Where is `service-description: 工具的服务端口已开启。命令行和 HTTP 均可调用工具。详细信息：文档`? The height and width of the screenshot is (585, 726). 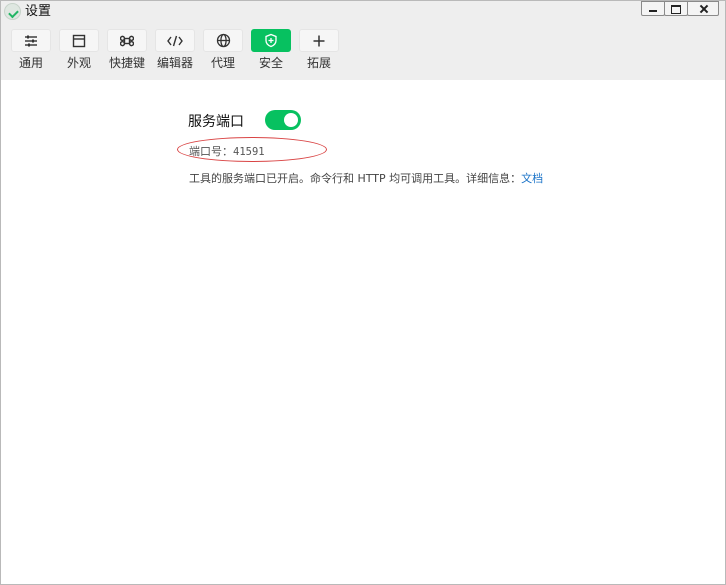
service-description: 工具的服务端口已开启。命令行和 HTTP 均可调用工具。详细信息：文档 is located at coordinates (366, 178).